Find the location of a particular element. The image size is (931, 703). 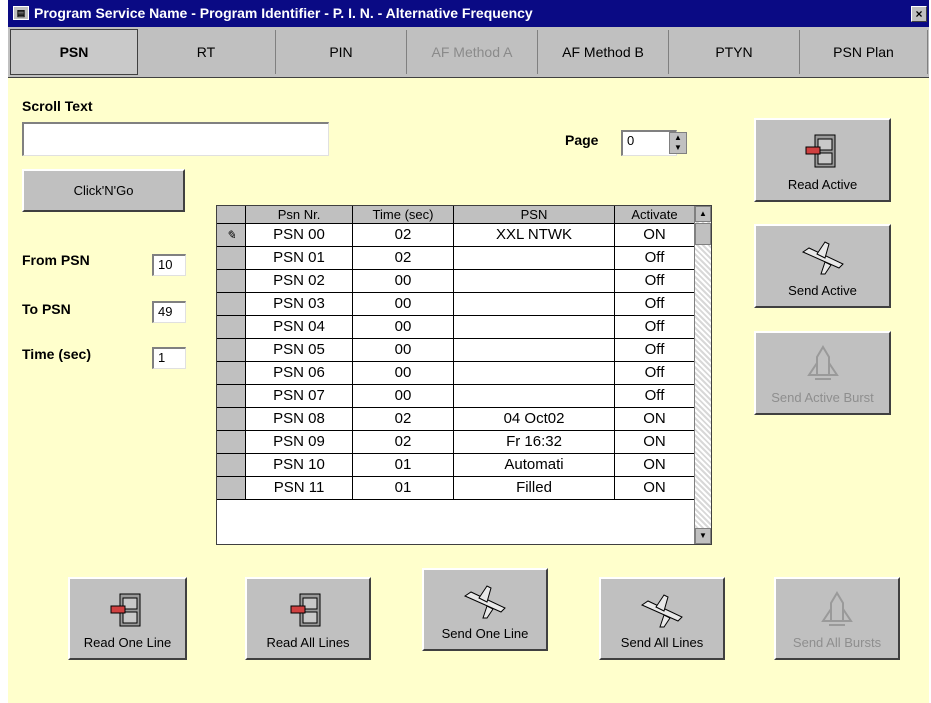

table-row: ✎ PSN 00 02 XXL NTWK ON is located at coordinates (455, 235).